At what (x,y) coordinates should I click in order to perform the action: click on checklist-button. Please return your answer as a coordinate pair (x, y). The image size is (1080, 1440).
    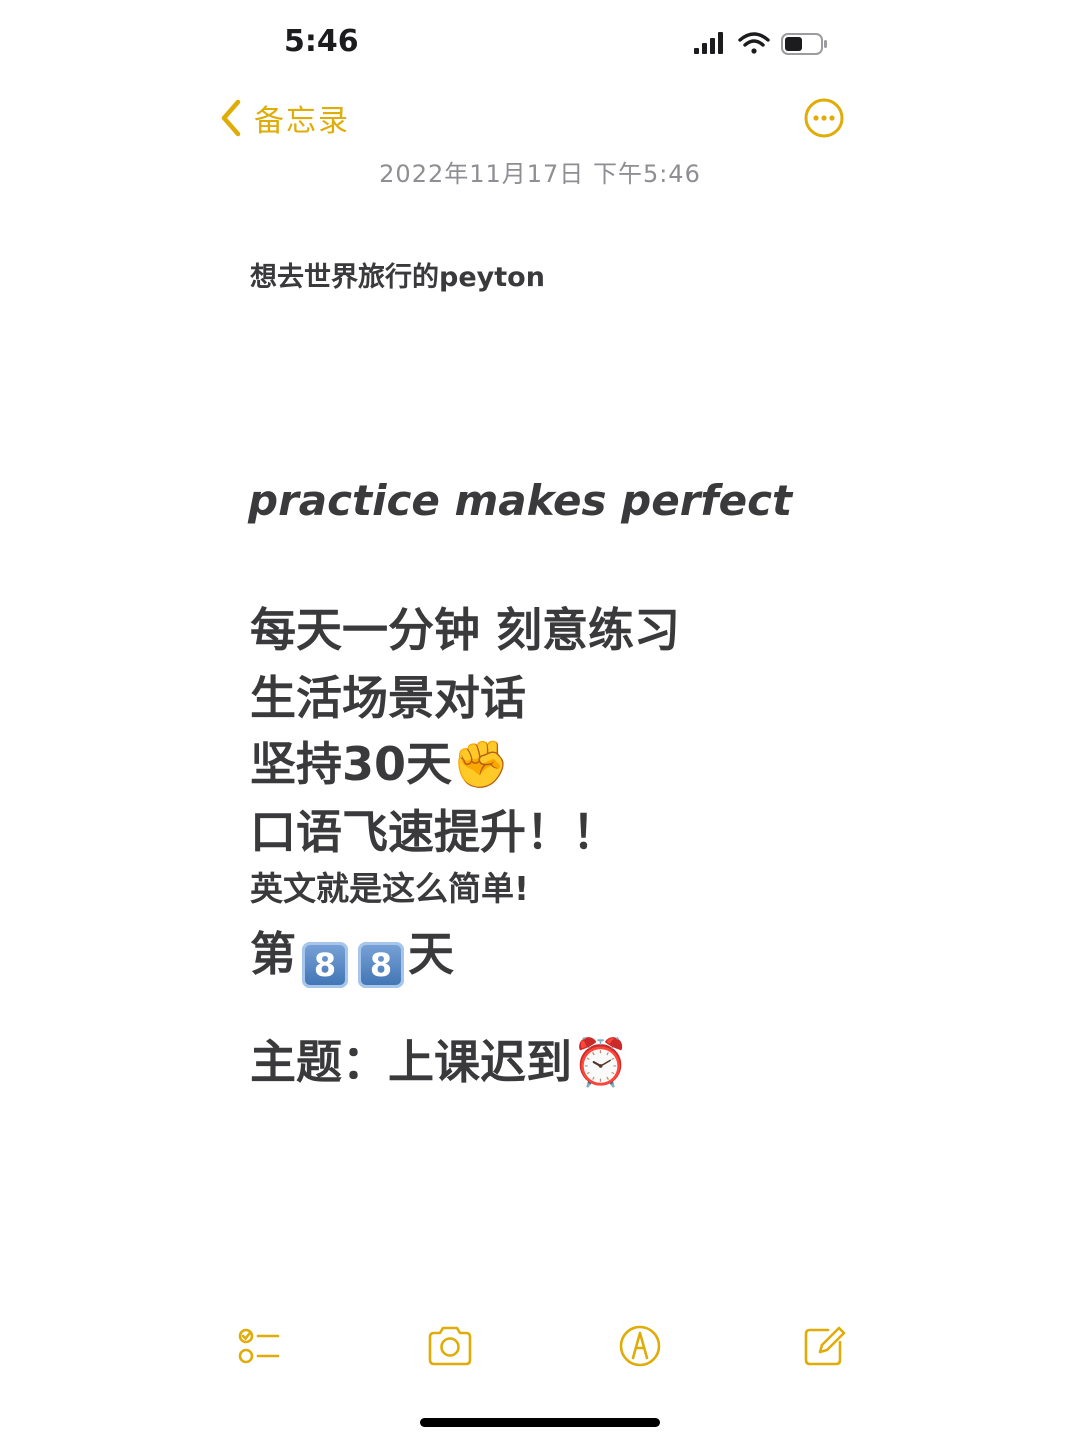
    Looking at the image, I should click on (260, 1346).